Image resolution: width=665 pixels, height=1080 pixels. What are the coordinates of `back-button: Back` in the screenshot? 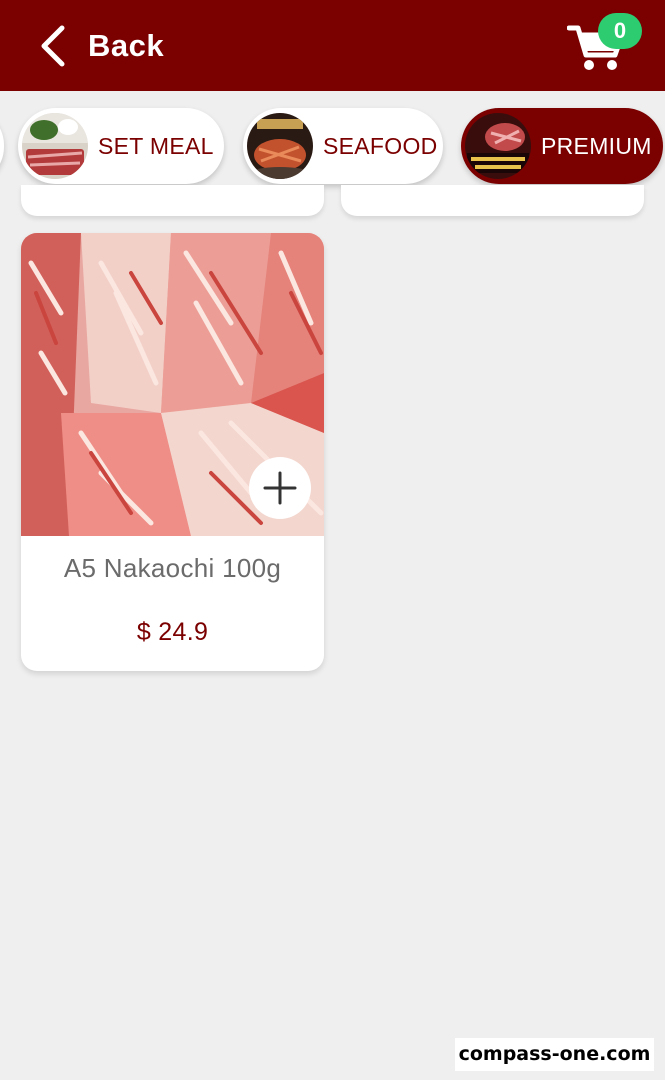 It's located at (101, 46).